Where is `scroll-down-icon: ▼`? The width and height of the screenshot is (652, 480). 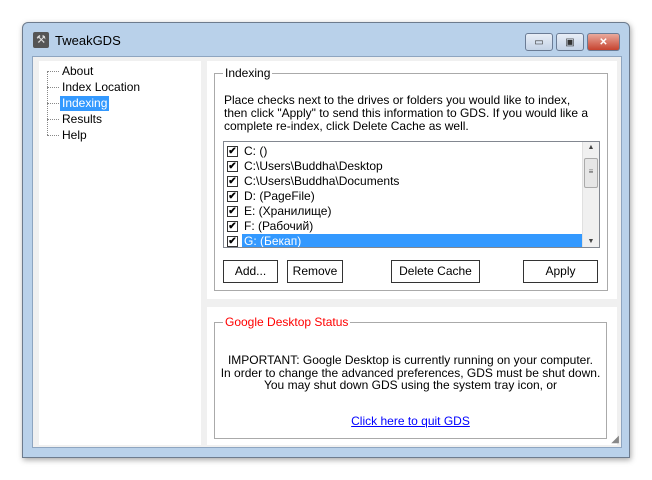
scroll-down-icon: ▼ is located at coordinates (591, 241).